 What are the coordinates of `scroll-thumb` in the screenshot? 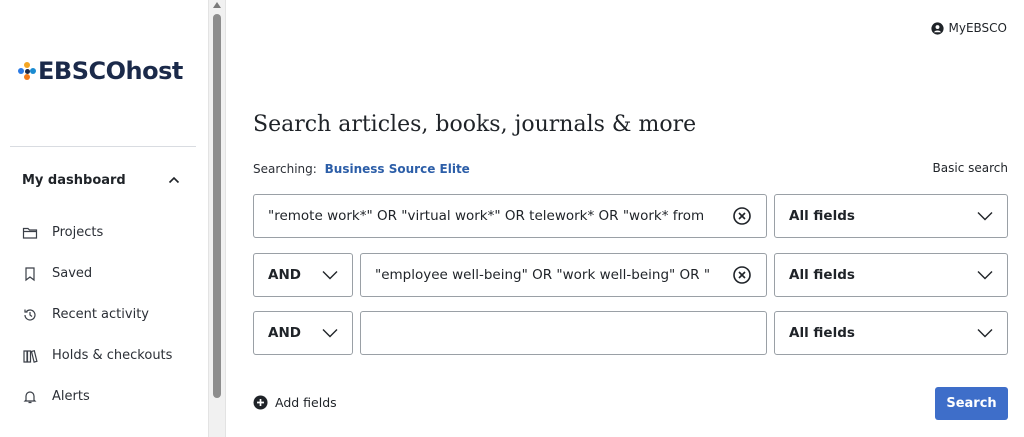 It's located at (217, 206).